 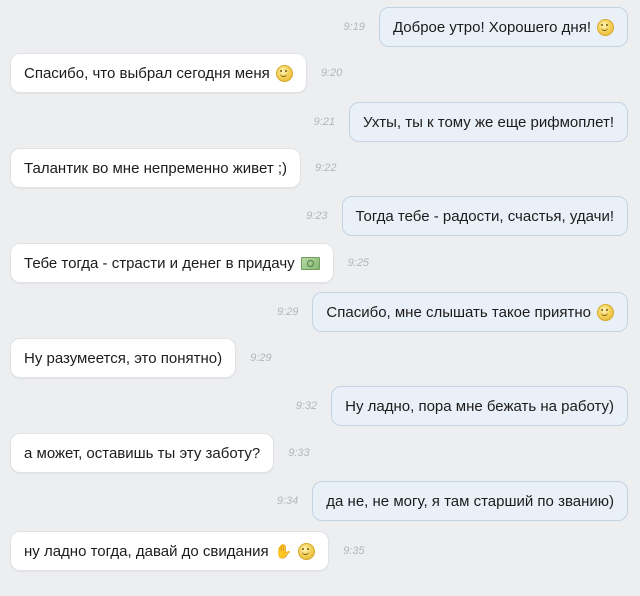 I want to click on message-text: Тебе тогда - страсти и денег в придачу, so click(x=159, y=263).